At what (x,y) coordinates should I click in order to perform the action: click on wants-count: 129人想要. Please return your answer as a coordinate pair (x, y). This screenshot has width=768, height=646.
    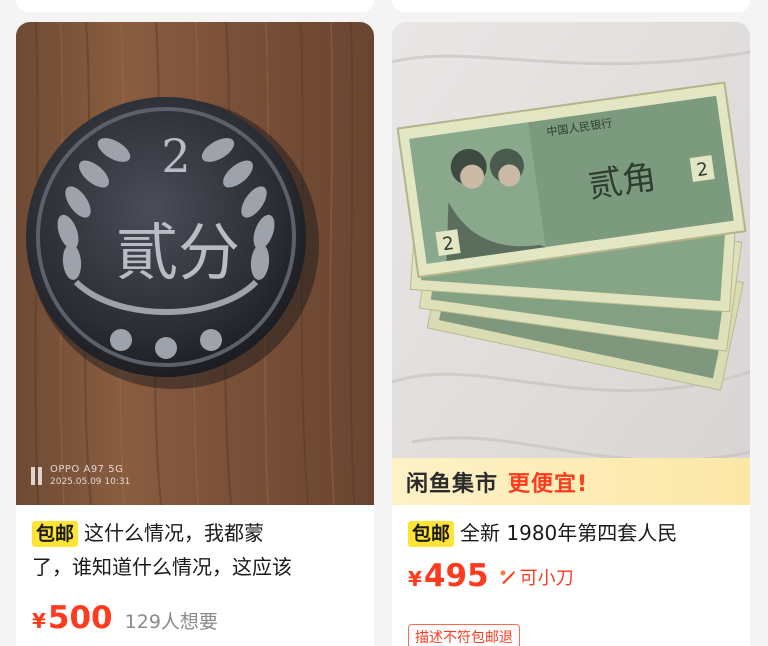
    Looking at the image, I should click on (171, 622).